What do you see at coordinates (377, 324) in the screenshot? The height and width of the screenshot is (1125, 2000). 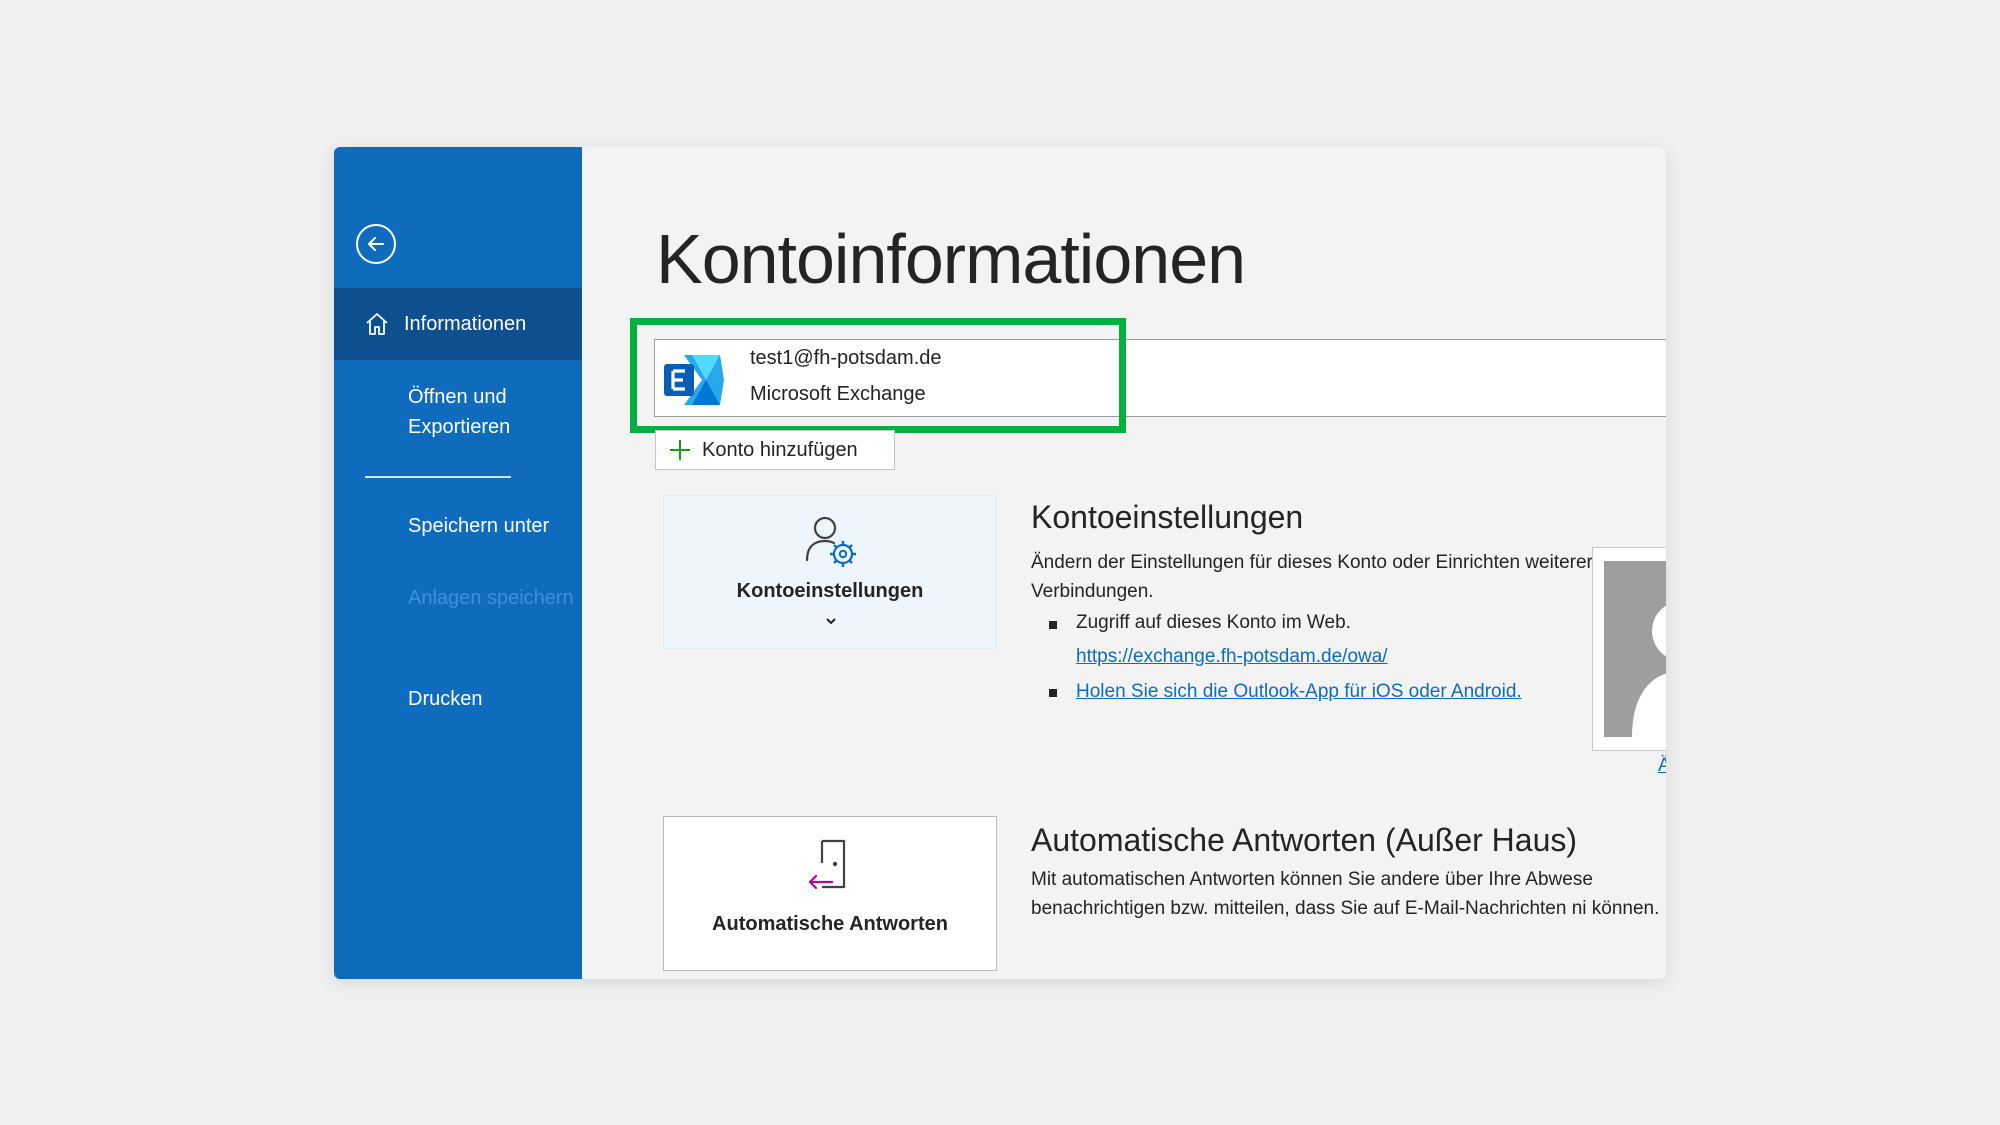 I see `home-icon` at bounding box center [377, 324].